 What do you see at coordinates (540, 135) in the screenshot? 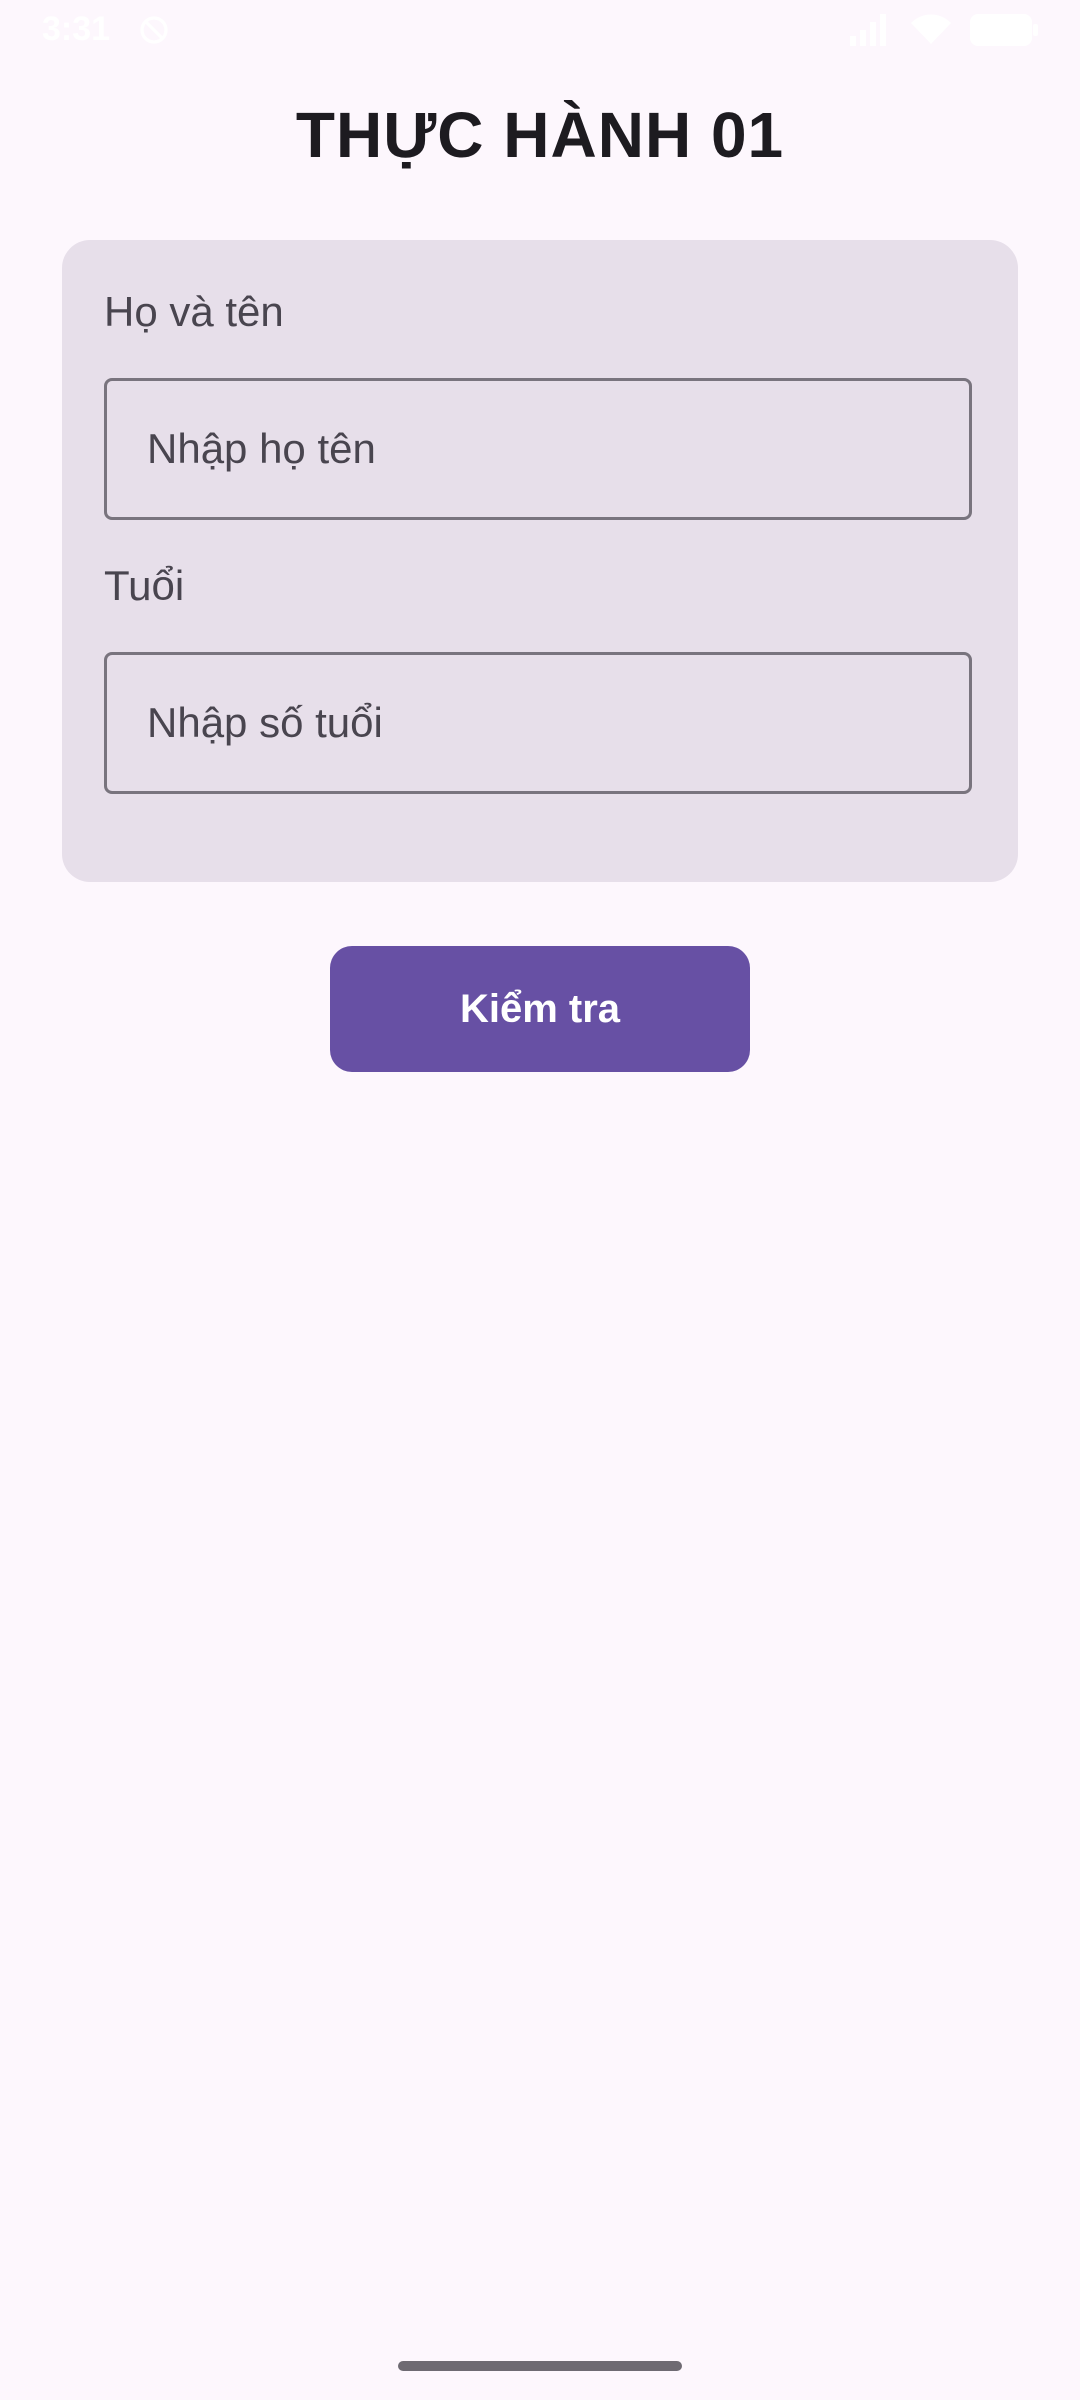
I see `page-title: THỰC HÀNH 01` at bounding box center [540, 135].